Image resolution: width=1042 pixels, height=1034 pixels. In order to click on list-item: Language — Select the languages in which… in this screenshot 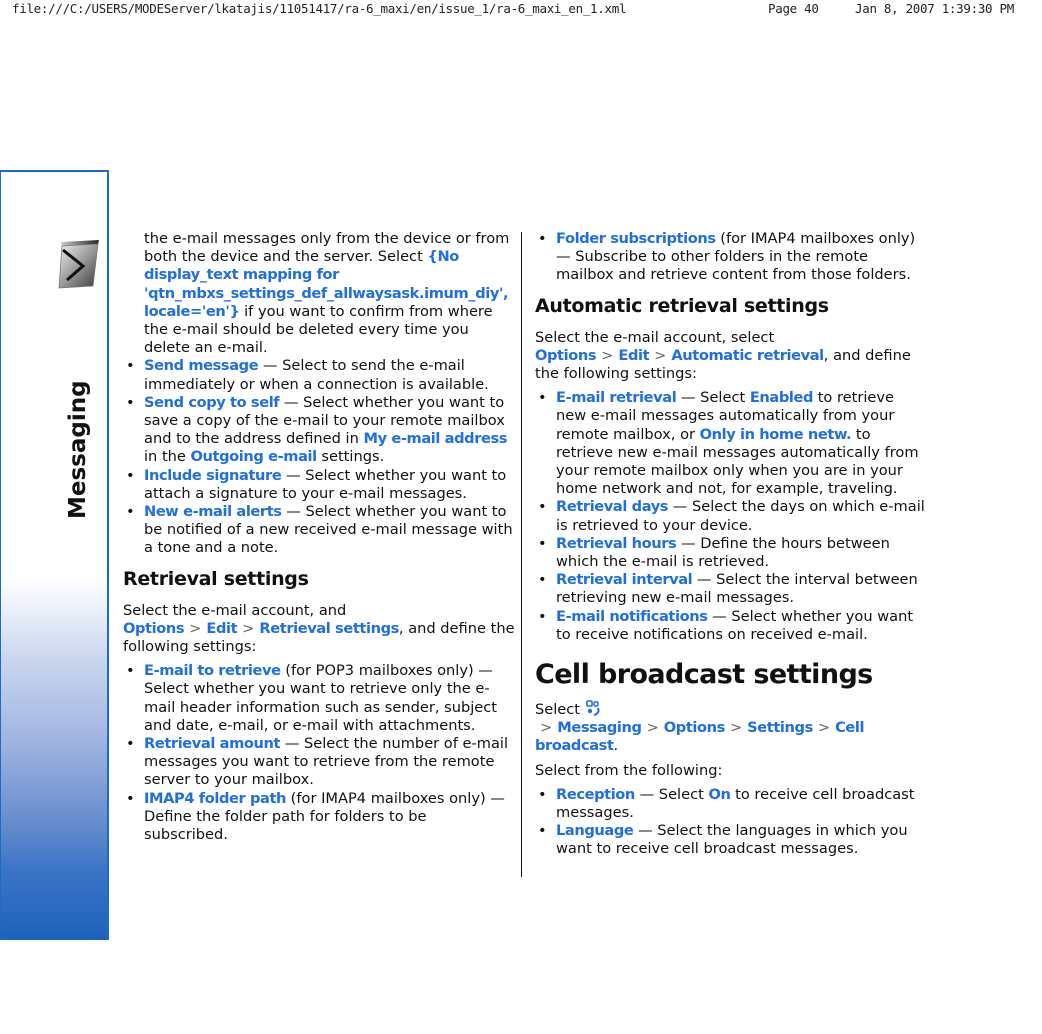, I will do `click(731, 840)`.